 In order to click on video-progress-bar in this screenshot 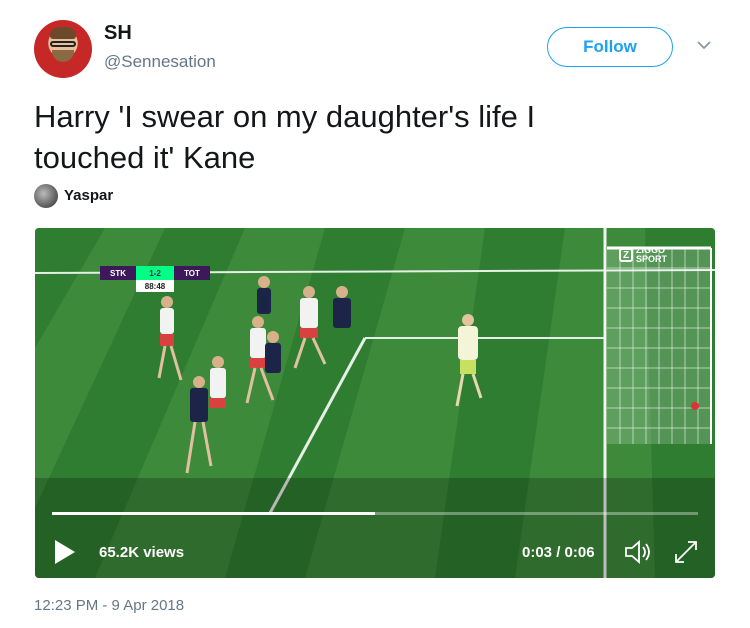, I will do `click(375, 513)`.